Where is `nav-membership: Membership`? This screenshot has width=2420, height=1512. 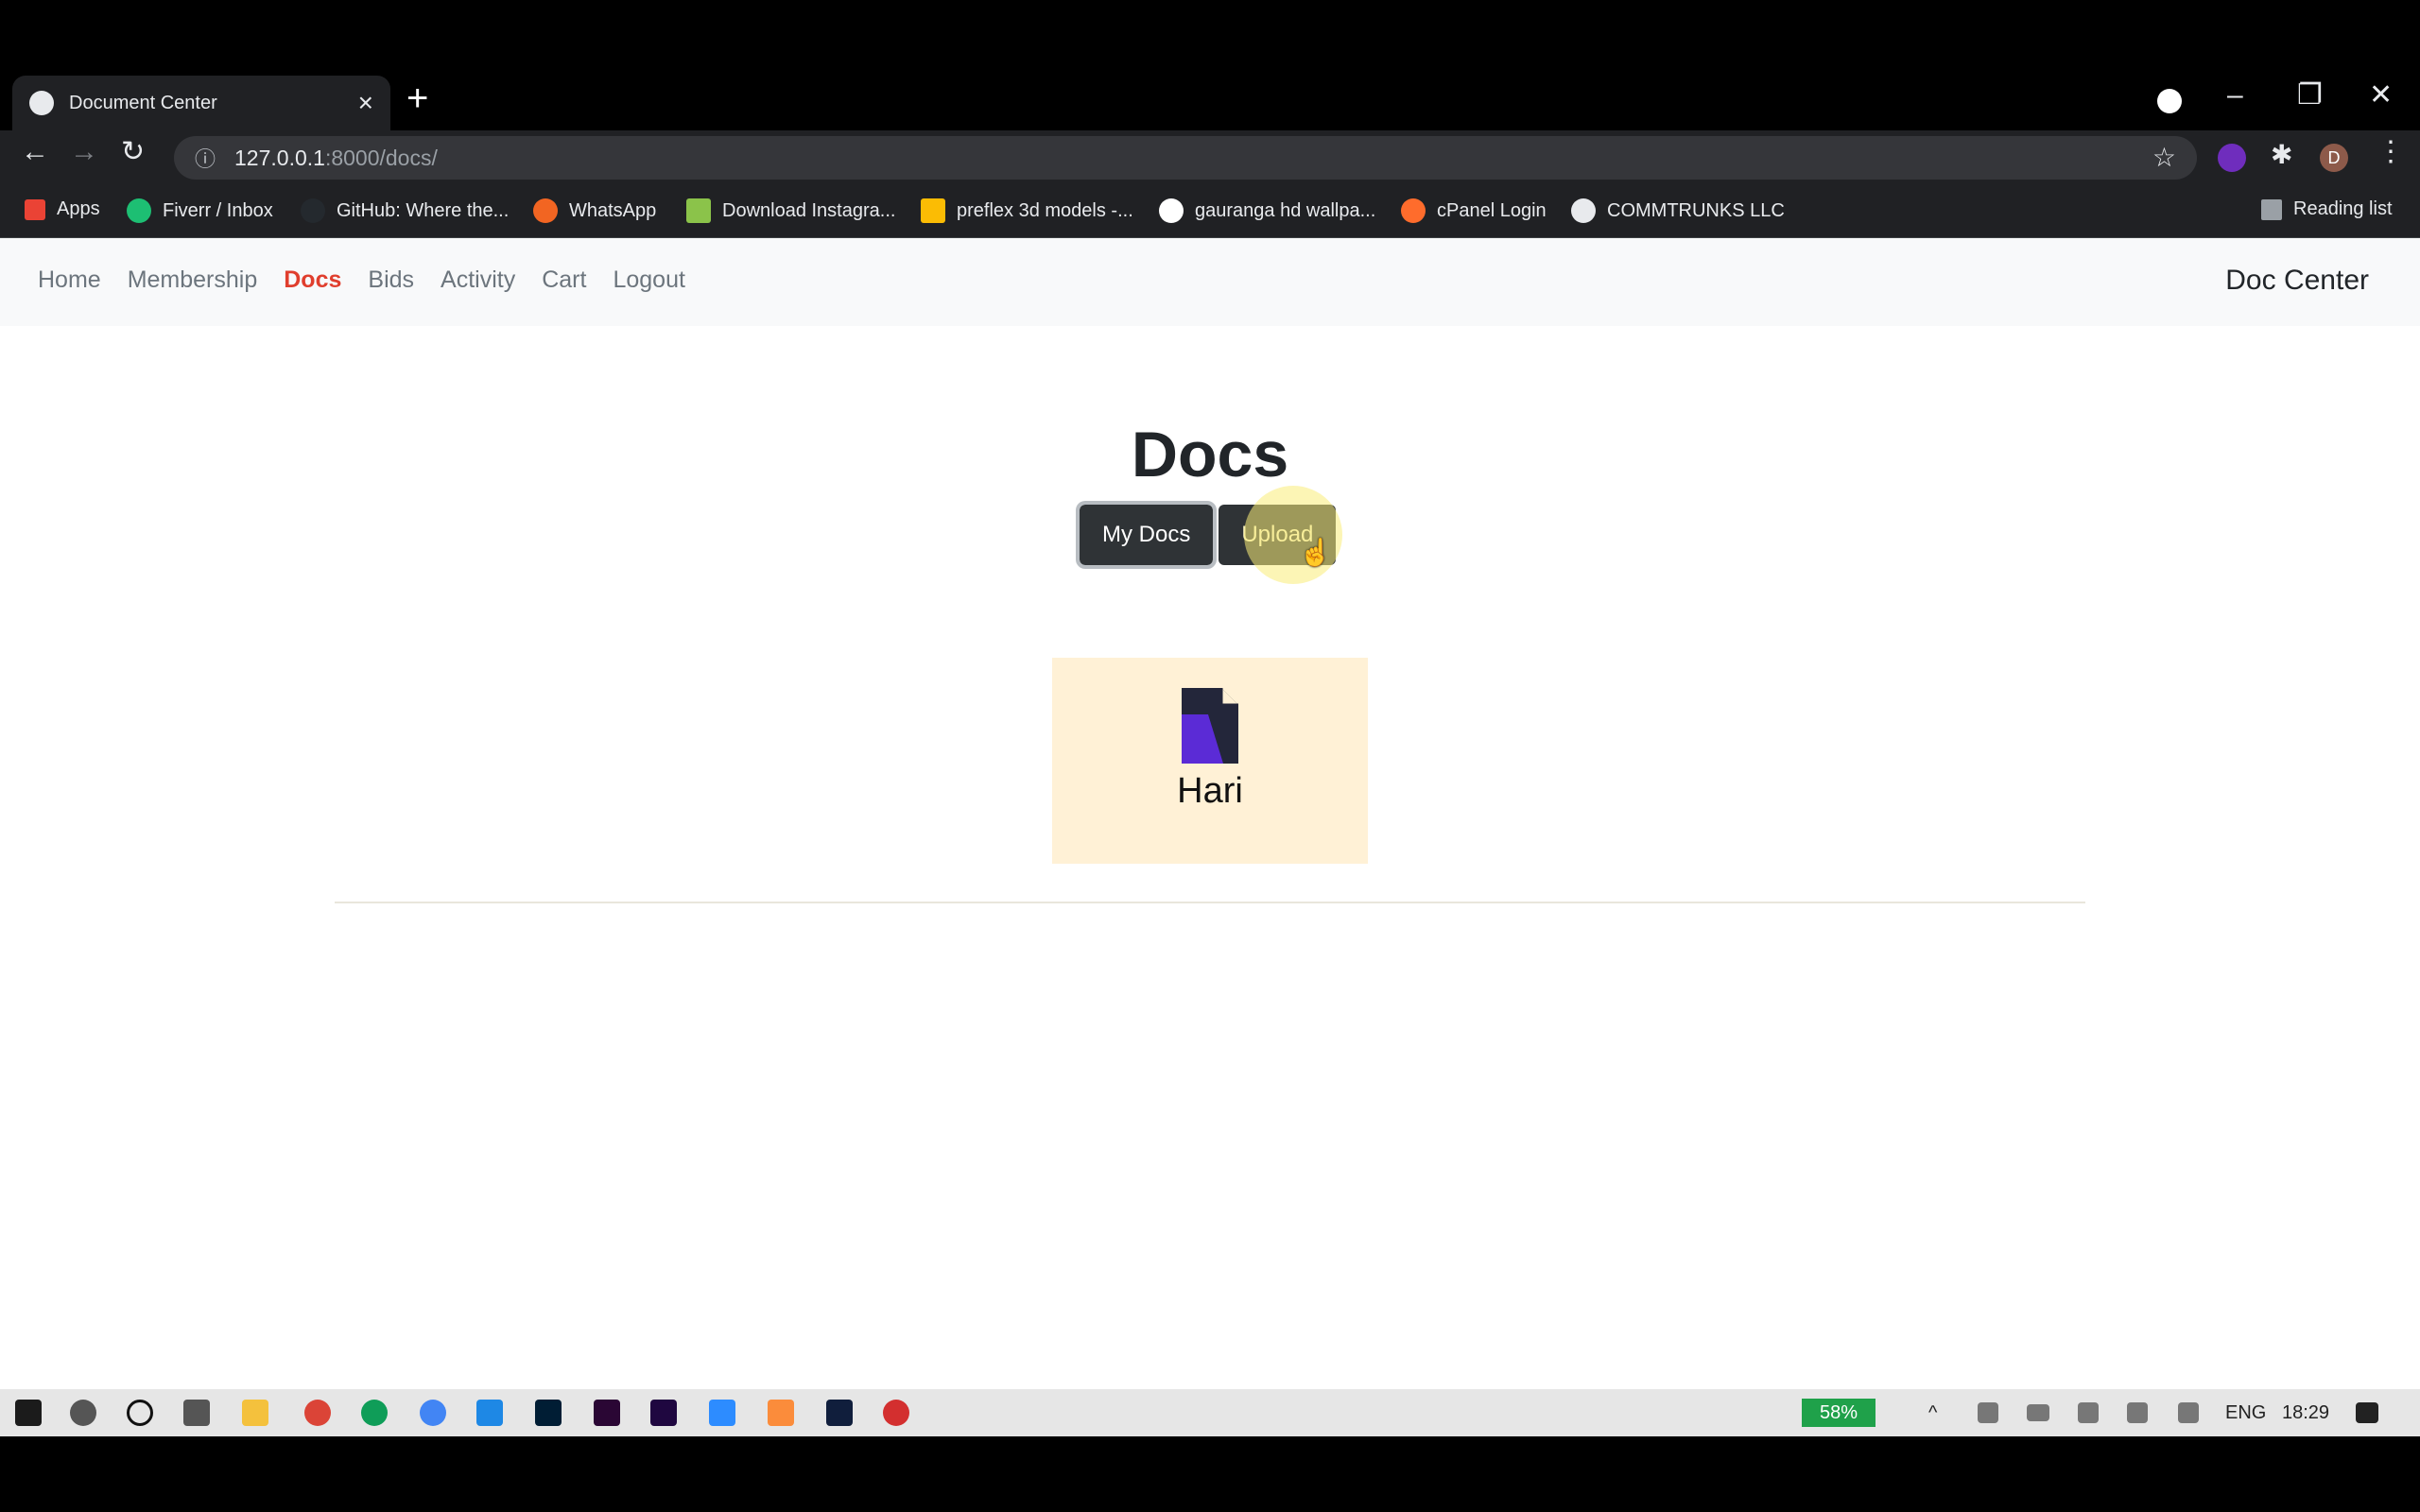
nav-membership: Membership is located at coordinates (193, 280).